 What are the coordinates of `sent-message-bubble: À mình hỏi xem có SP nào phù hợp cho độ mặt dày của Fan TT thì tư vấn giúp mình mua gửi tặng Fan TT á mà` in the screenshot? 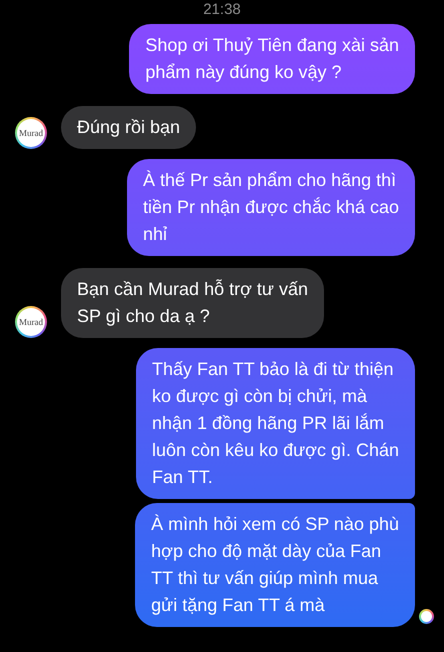 It's located at (275, 565).